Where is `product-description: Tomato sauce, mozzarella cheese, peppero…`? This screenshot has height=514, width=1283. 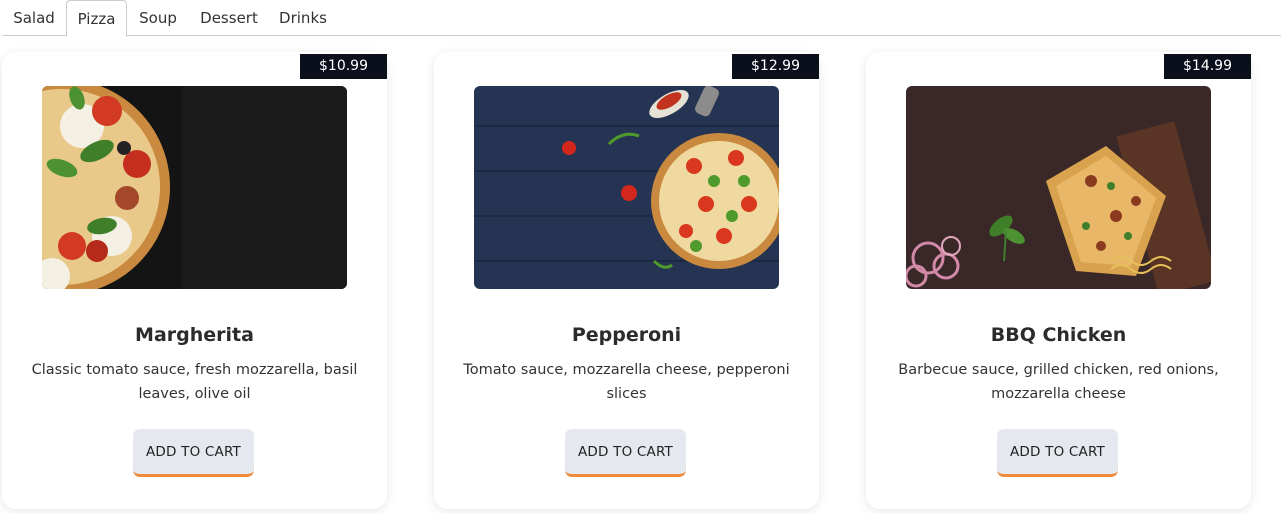
product-description: Tomato sauce, mozzarella cheese, peppero… is located at coordinates (626, 382).